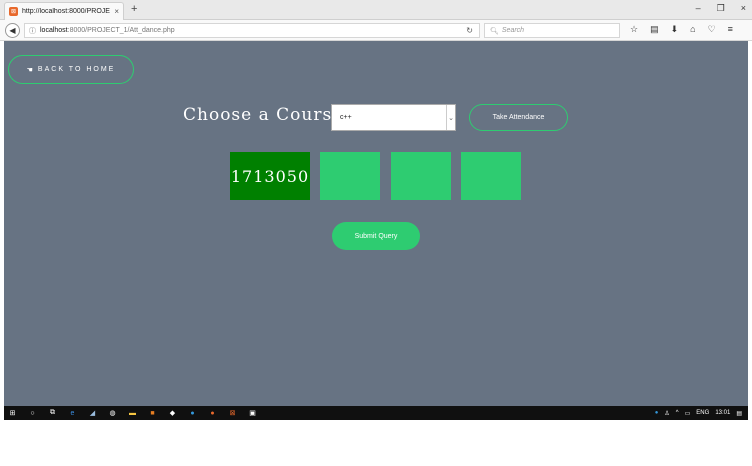  What do you see at coordinates (232, 413) in the screenshot?
I see `xampp-icon: ⊠` at bounding box center [232, 413].